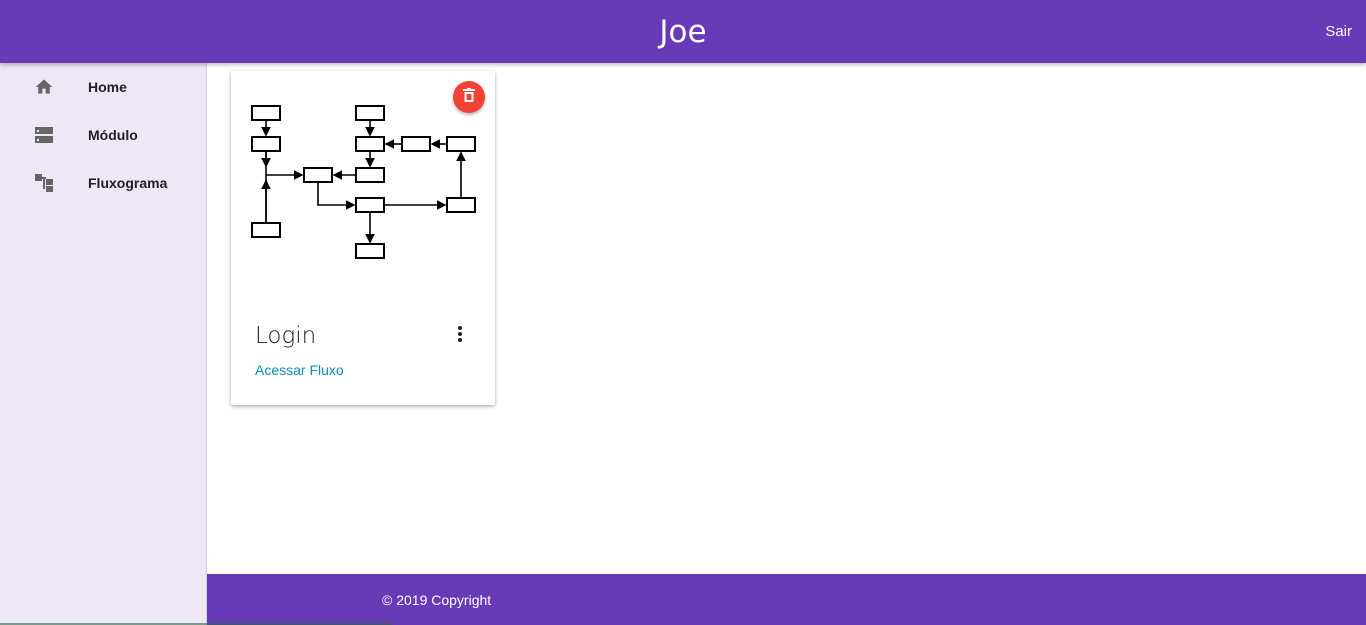 The height and width of the screenshot is (625, 1366). I want to click on flowchart-icon, so click(44, 183).